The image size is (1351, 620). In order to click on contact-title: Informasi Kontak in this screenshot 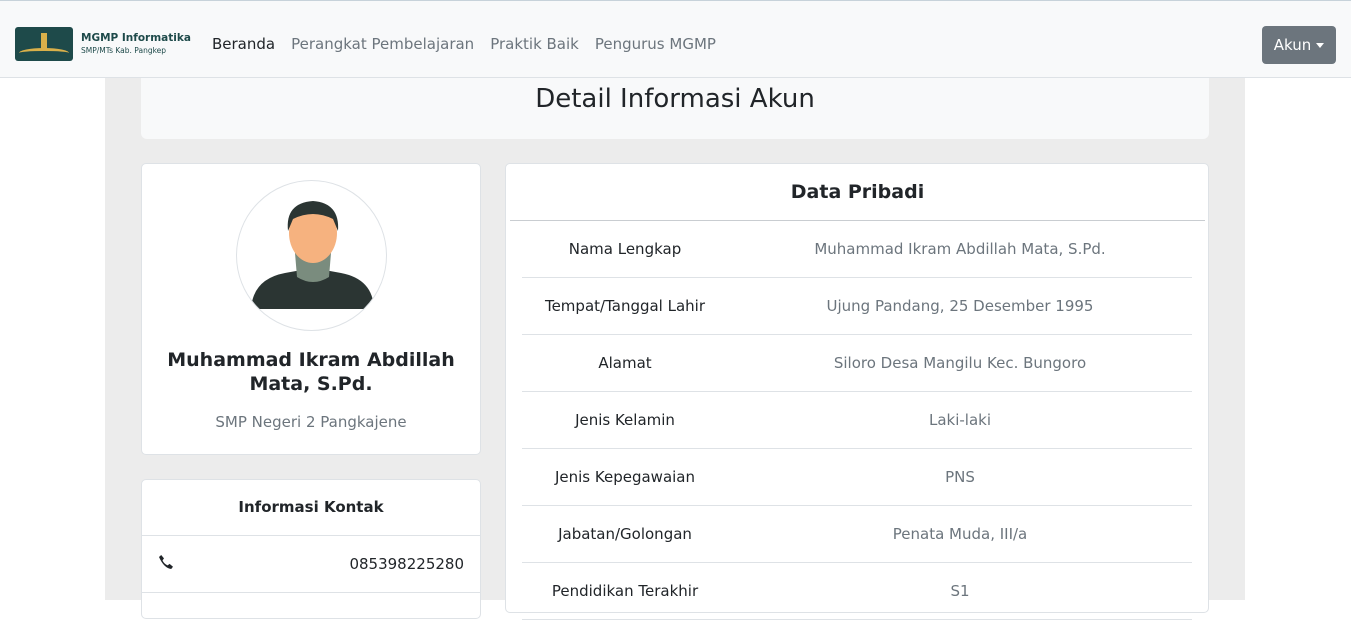, I will do `click(311, 508)`.